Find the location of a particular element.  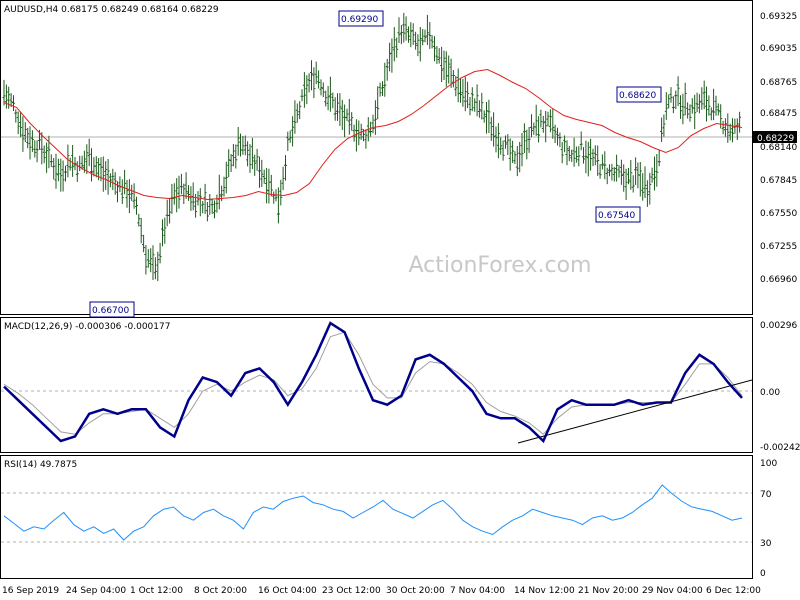

x-tick: 1 Oct 12:00 is located at coordinates (156, 591).